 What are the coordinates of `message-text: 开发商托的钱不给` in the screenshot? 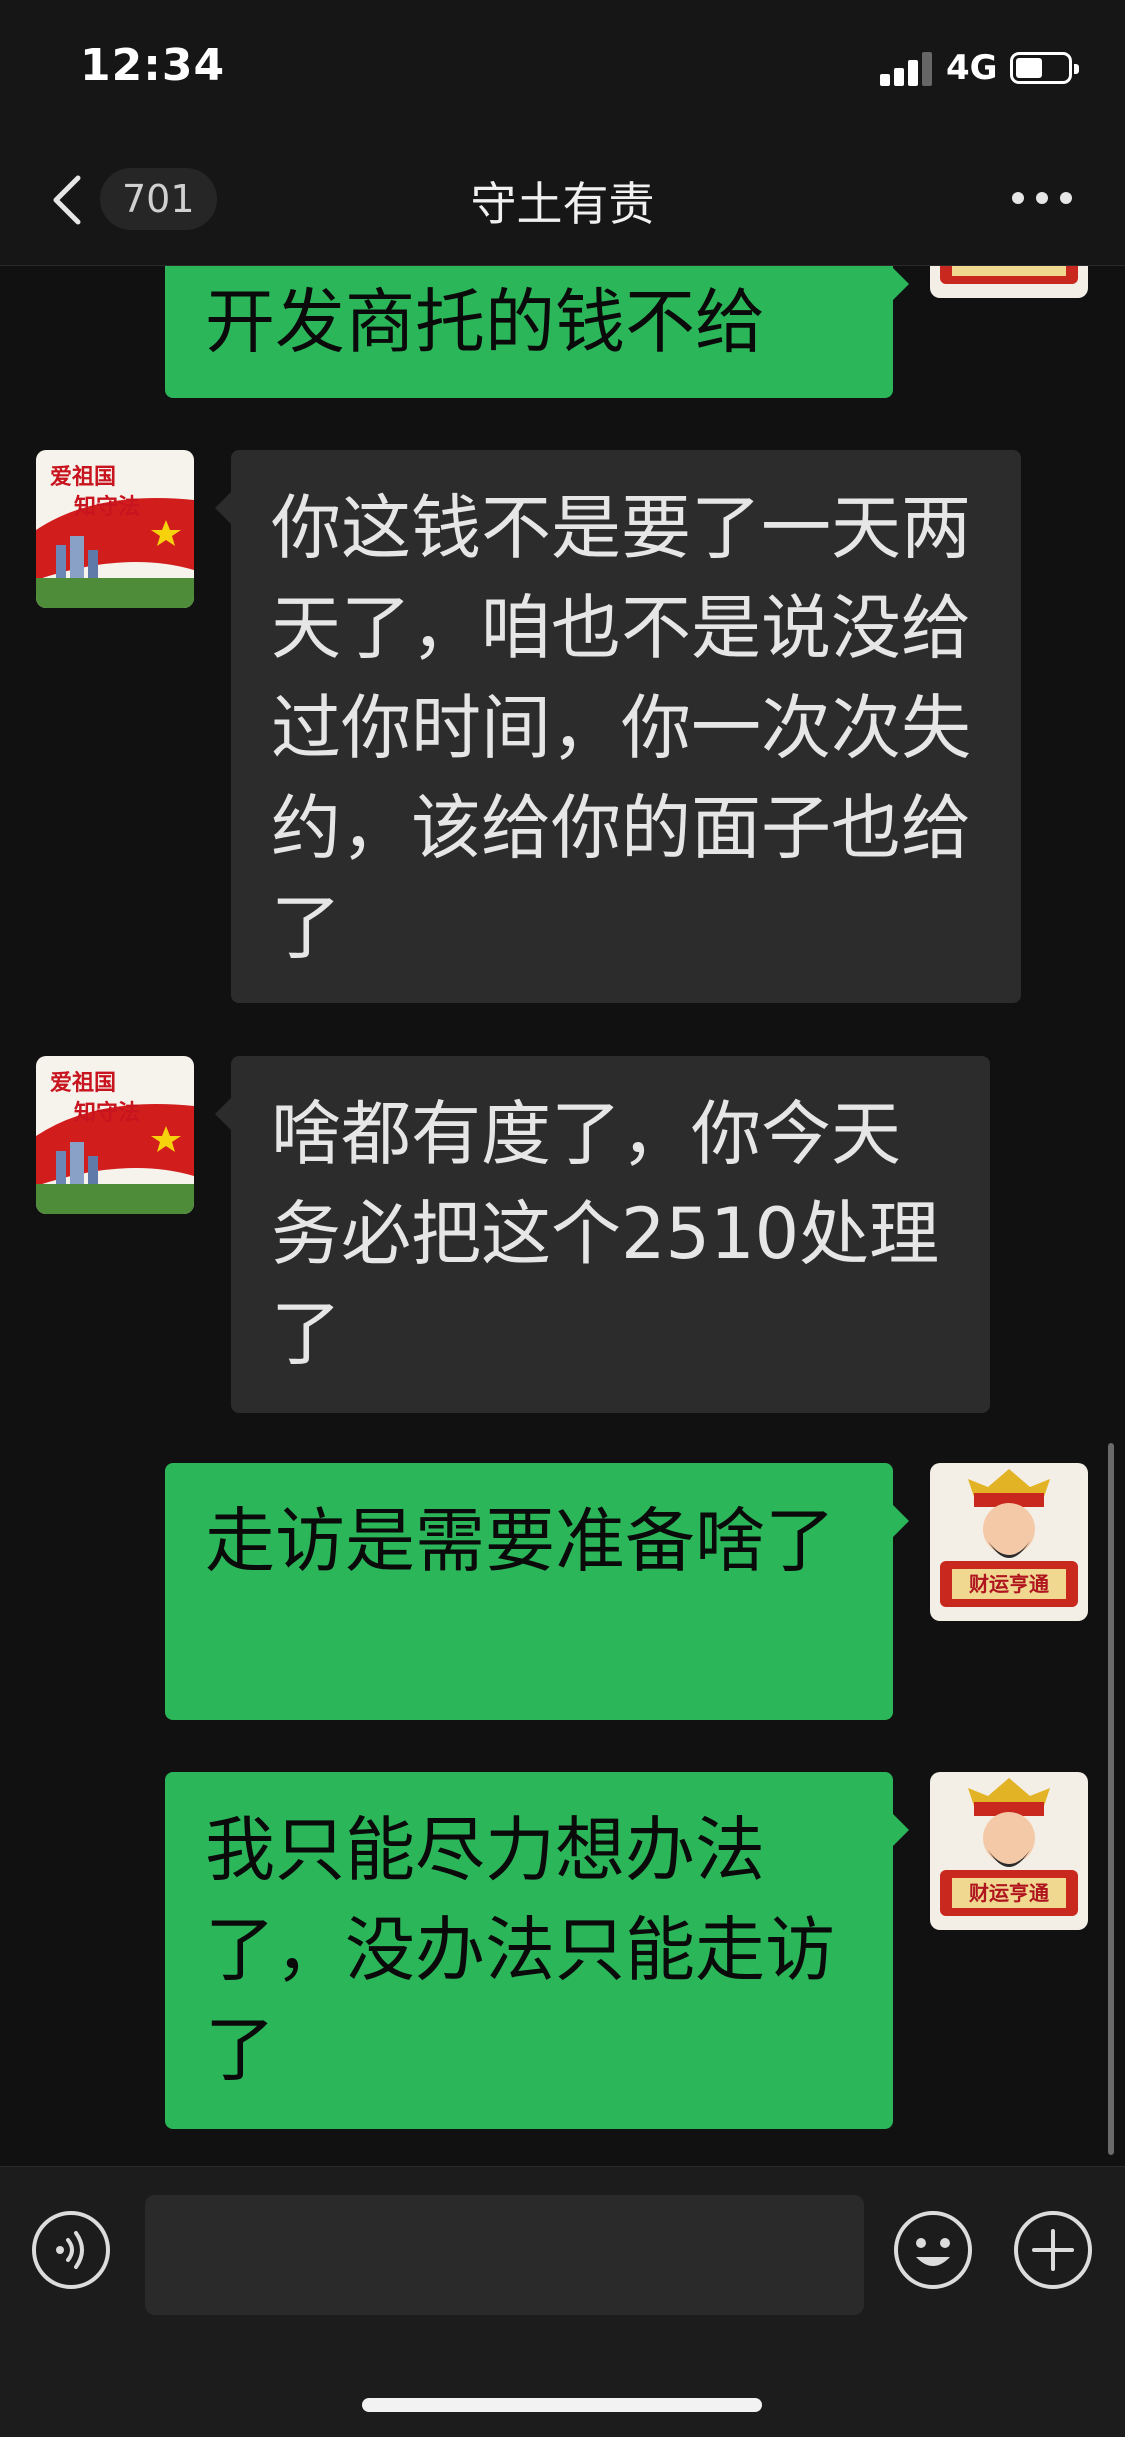 It's located at (485, 322).